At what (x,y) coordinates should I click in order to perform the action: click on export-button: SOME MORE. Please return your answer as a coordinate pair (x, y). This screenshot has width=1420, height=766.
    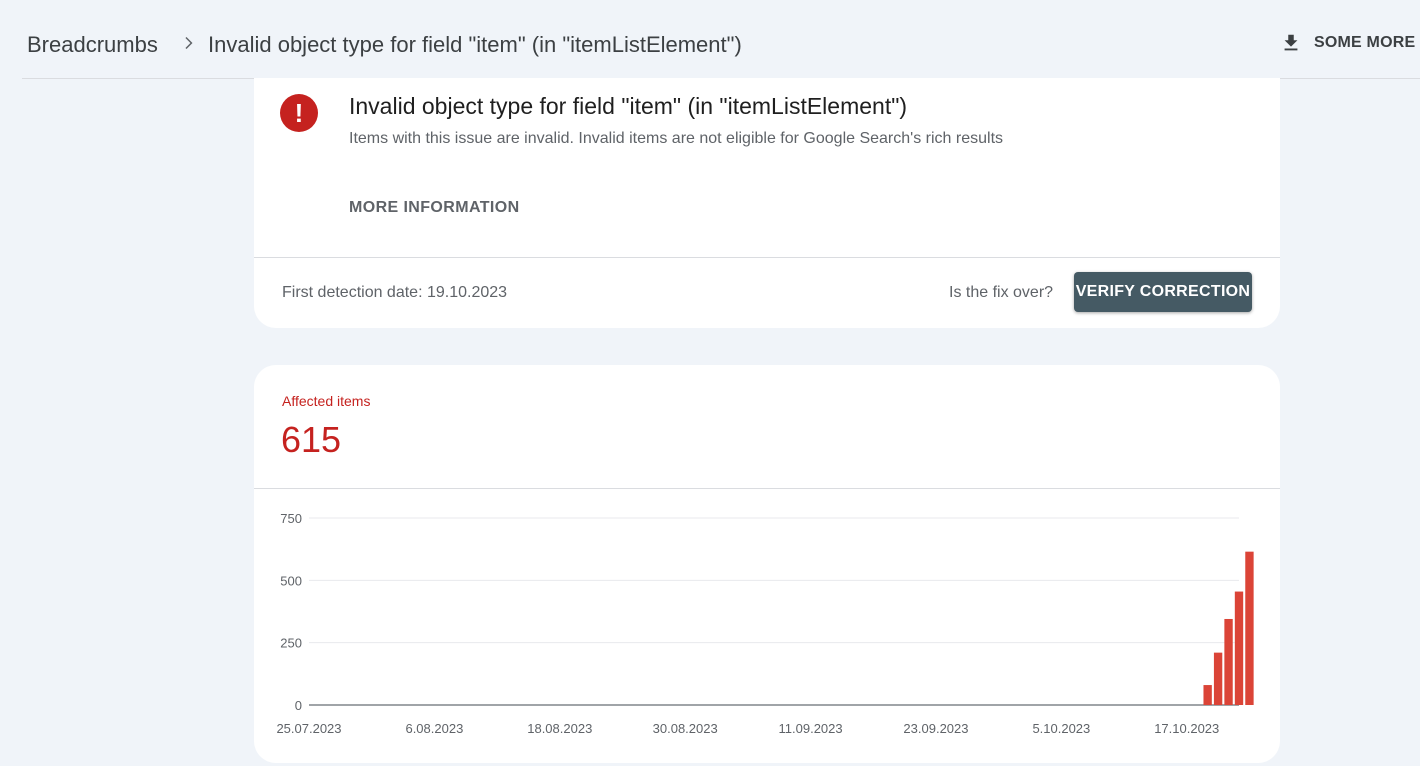
    Looking at the image, I should click on (1347, 43).